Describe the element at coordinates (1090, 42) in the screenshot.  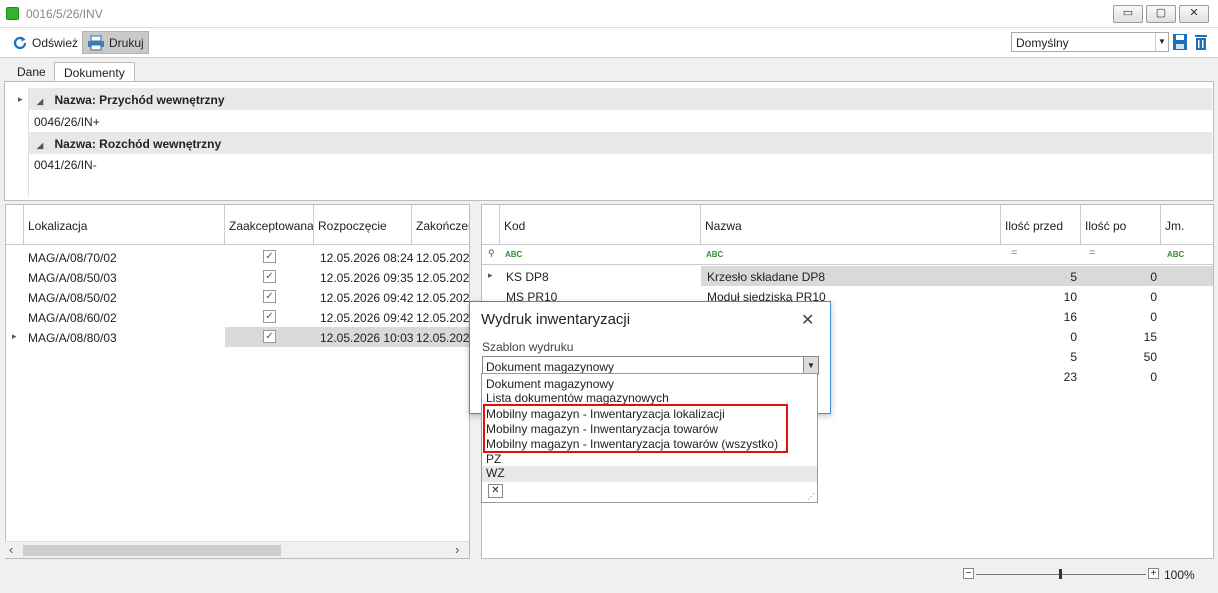
I see `layout-preset-select: Domyślny ▼` at that location.